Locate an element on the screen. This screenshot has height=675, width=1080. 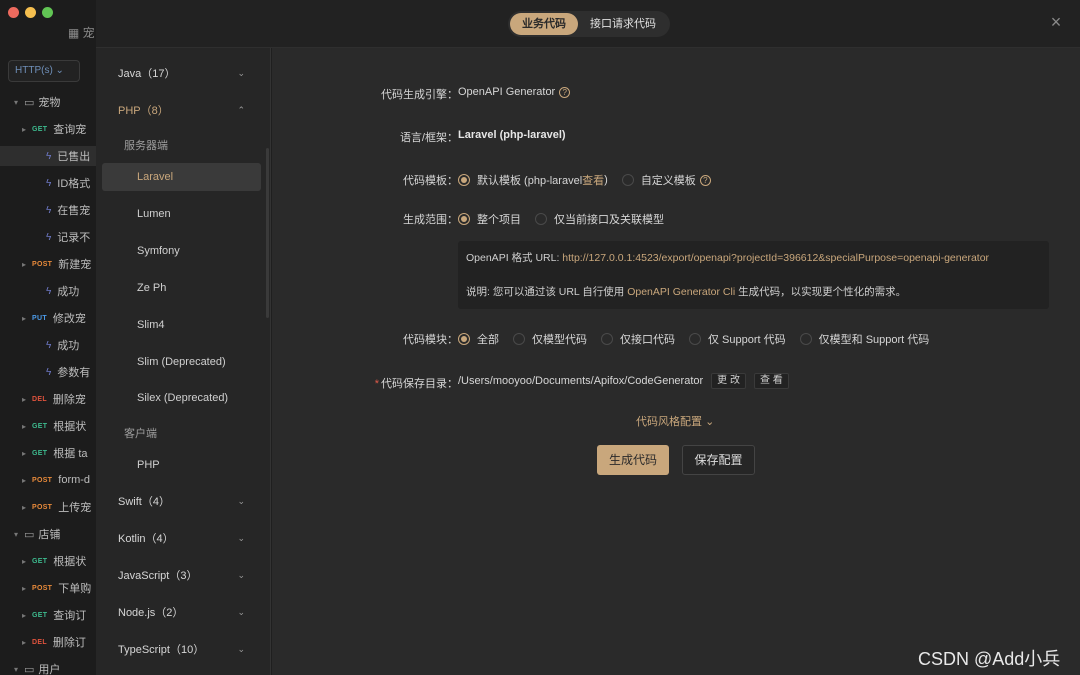
code-style-config-label: 代码风格配置 is located at coordinates (669, 422).